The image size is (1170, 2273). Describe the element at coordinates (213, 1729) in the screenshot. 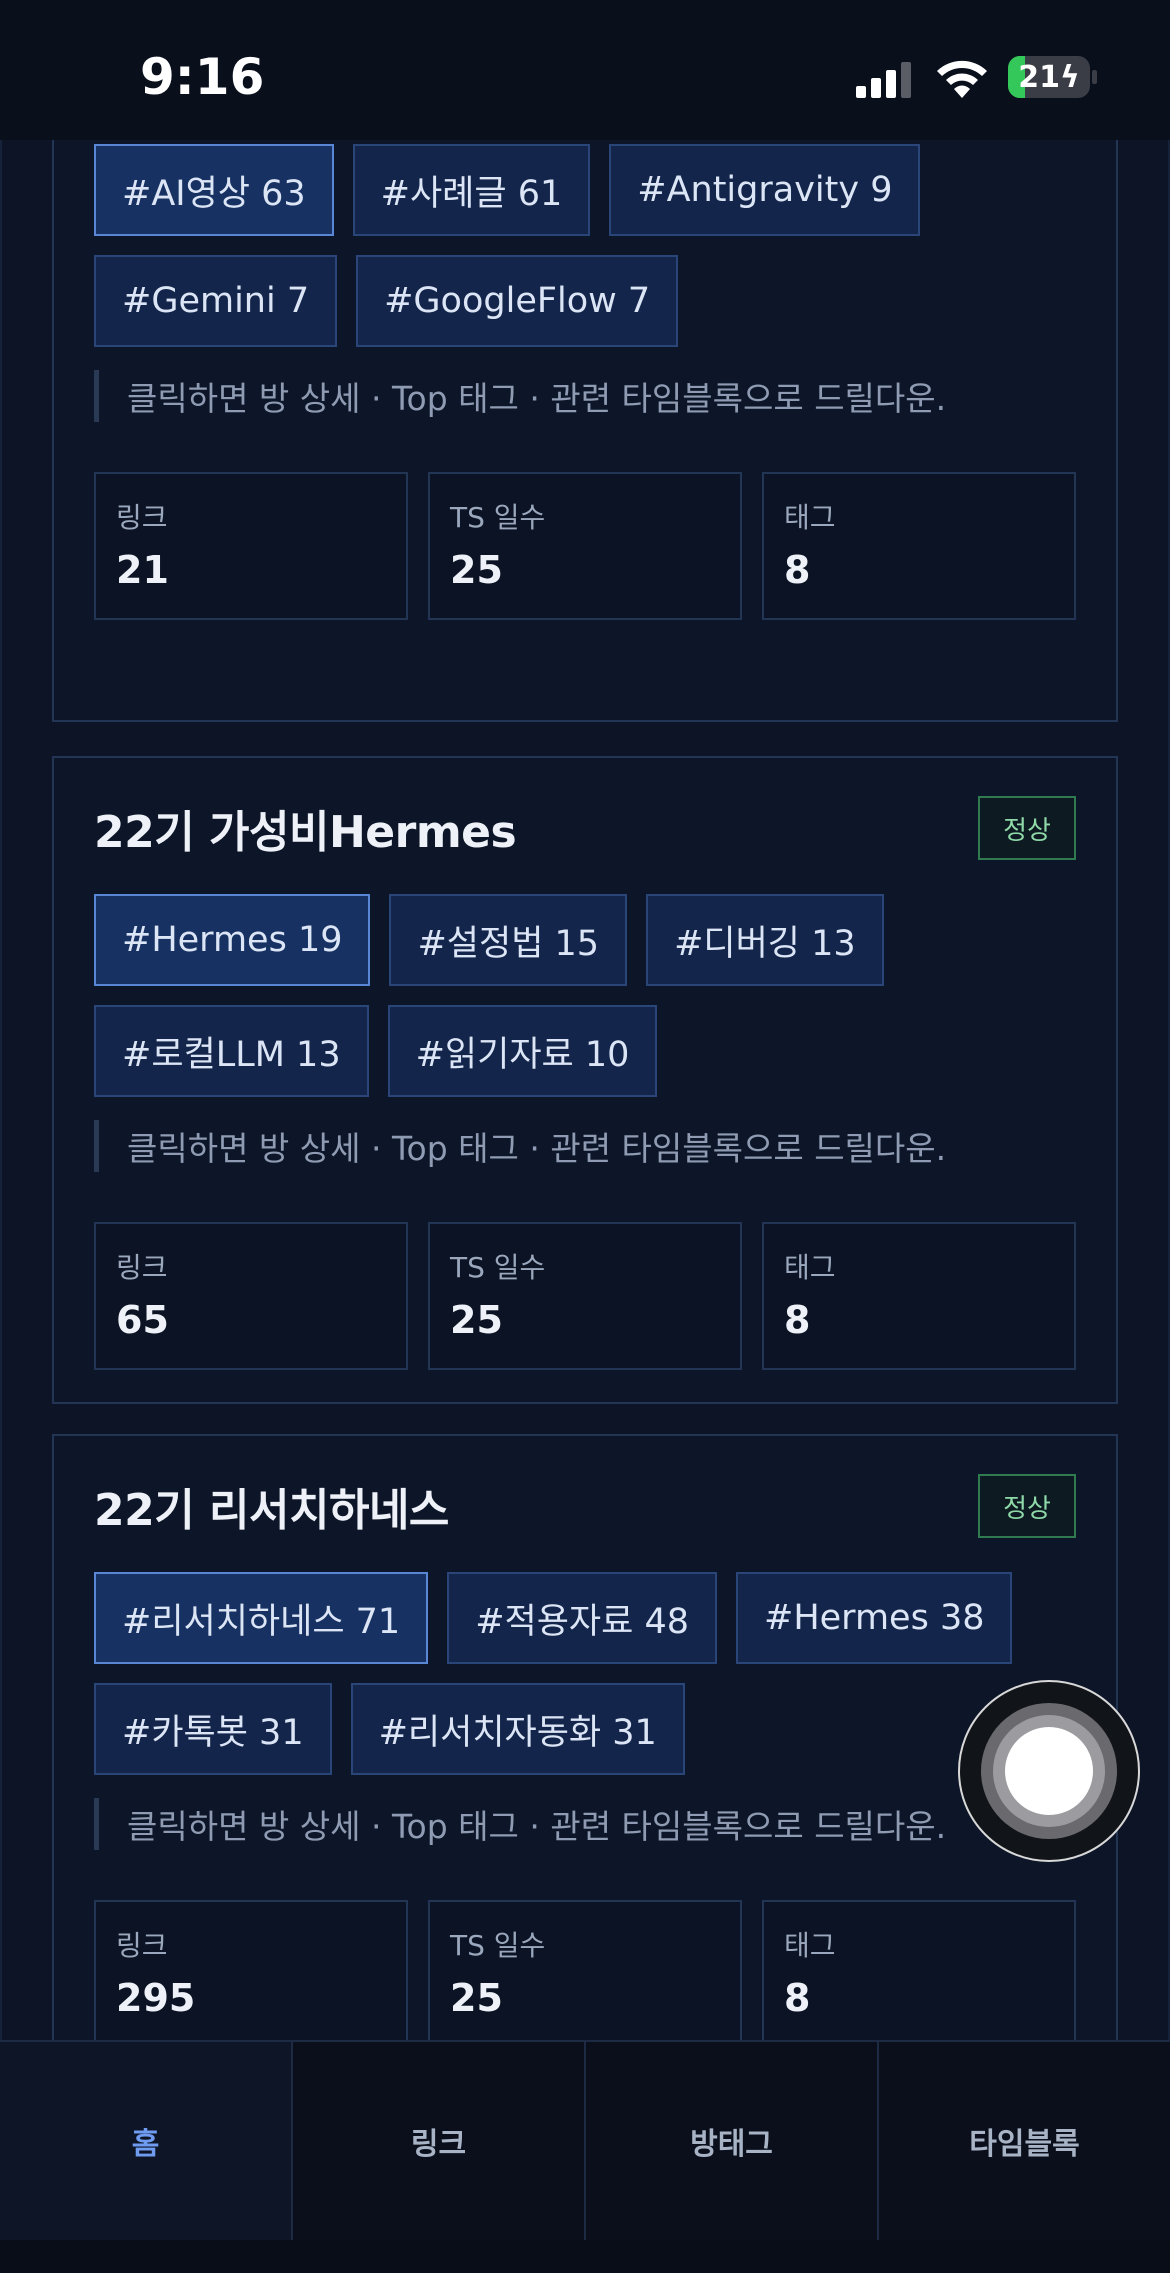

I see `tag-chip: #카톡봇 31` at that location.